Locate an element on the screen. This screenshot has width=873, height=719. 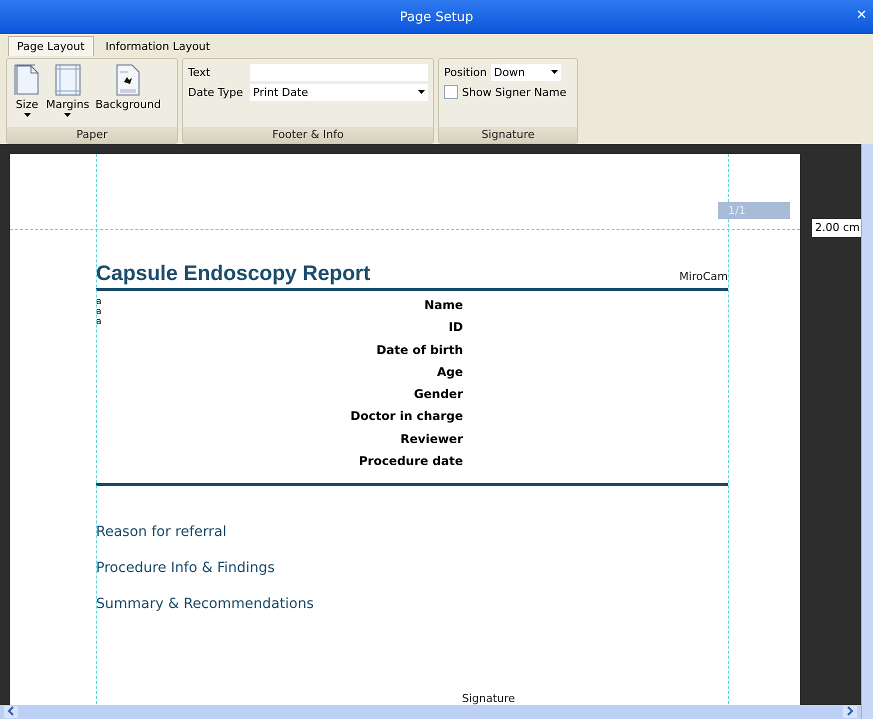
checkbox-label: Show Signer Name is located at coordinates (514, 92).